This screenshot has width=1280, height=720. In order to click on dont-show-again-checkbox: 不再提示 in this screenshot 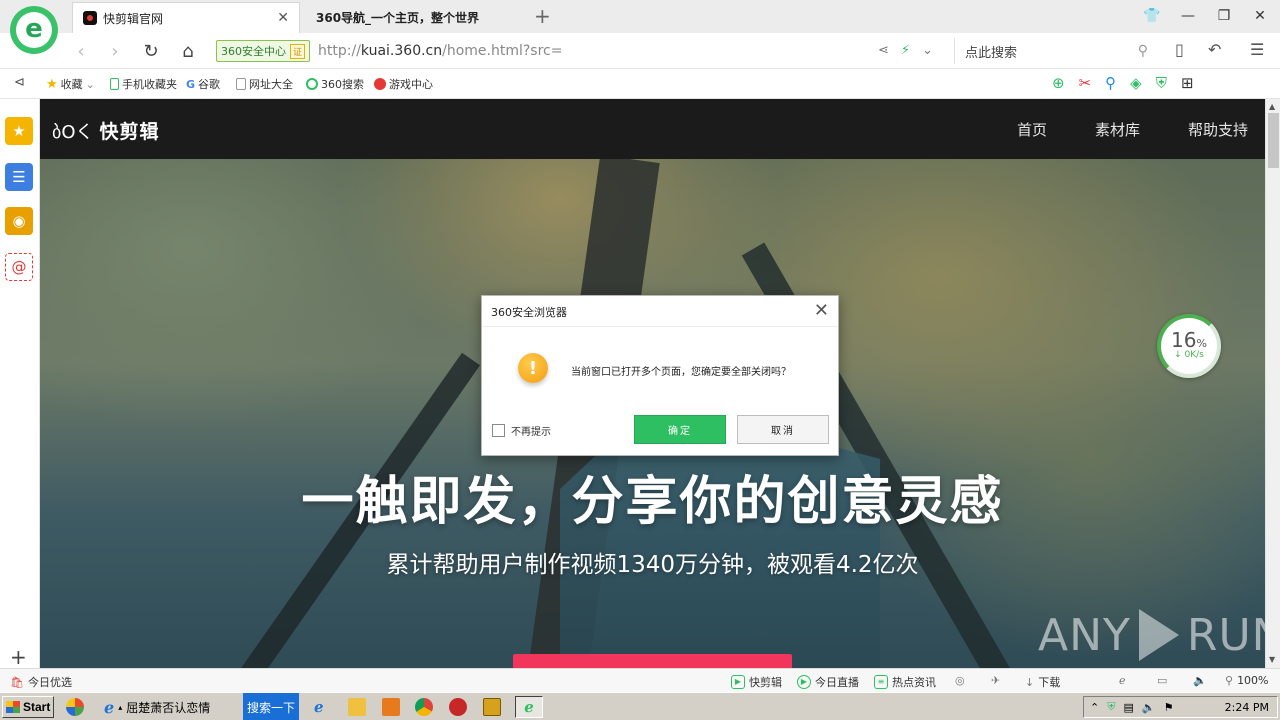, I will do `click(521, 430)`.